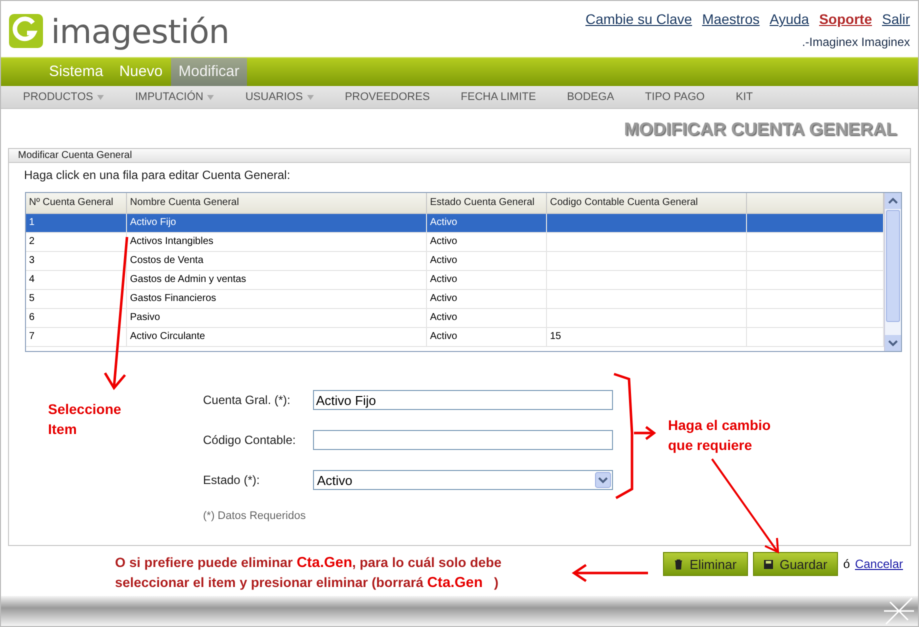  What do you see at coordinates (308, 573) in the screenshot?
I see `annotation-text: O si prefiere puede eliminar Cta.Gen, para lo cuál solo debe seleccionar el item y presionar eliminar (borrará Cta.Gen )` at bounding box center [308, 573].